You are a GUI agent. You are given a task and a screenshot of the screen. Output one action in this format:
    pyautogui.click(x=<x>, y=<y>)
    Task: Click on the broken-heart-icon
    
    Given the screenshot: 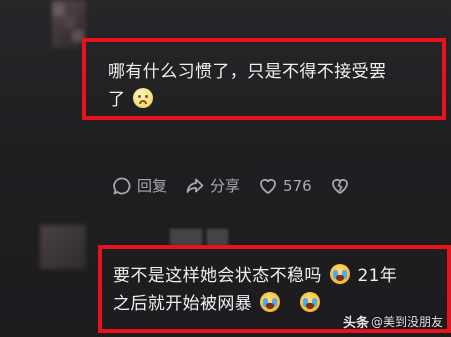 What is the action you would take?
    pyautogui.click(x=339, y=186)
    